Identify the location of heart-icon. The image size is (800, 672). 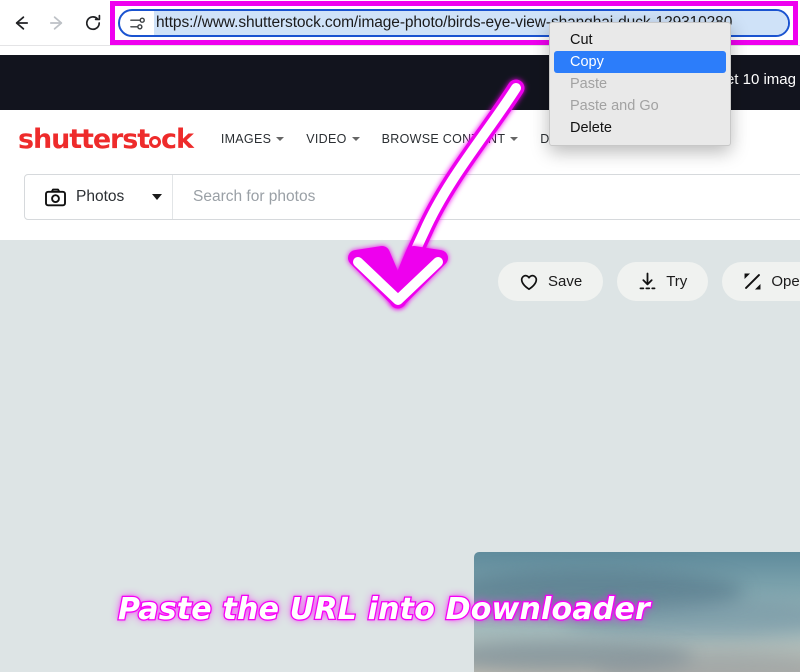
(529, 282).